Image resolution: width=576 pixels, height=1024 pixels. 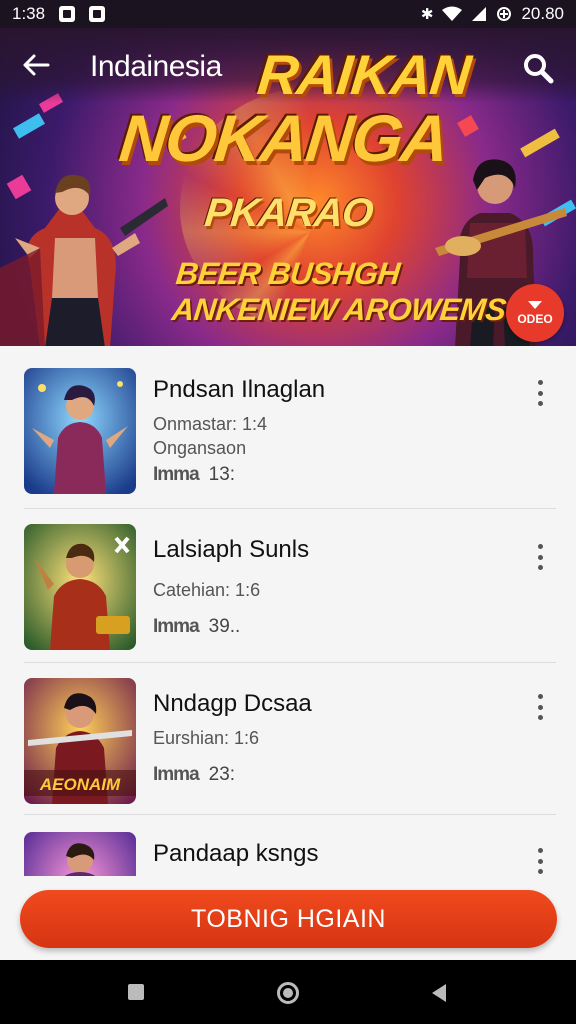 What do you see at coordinates (232, 703) in the screenshot?
I see `item-title: Nndagp Dcsaa` at bounding box center [232, 703].